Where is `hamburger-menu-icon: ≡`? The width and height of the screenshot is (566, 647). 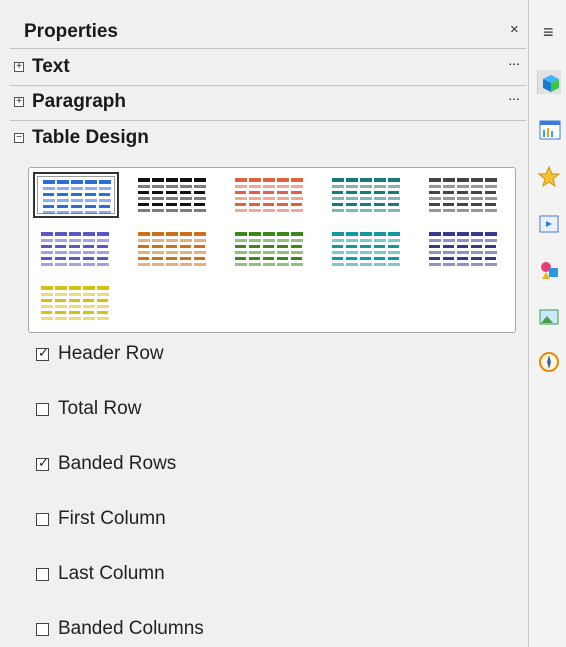
hamburger-menu-icon: ≡ is located at coordinates (548, 32).